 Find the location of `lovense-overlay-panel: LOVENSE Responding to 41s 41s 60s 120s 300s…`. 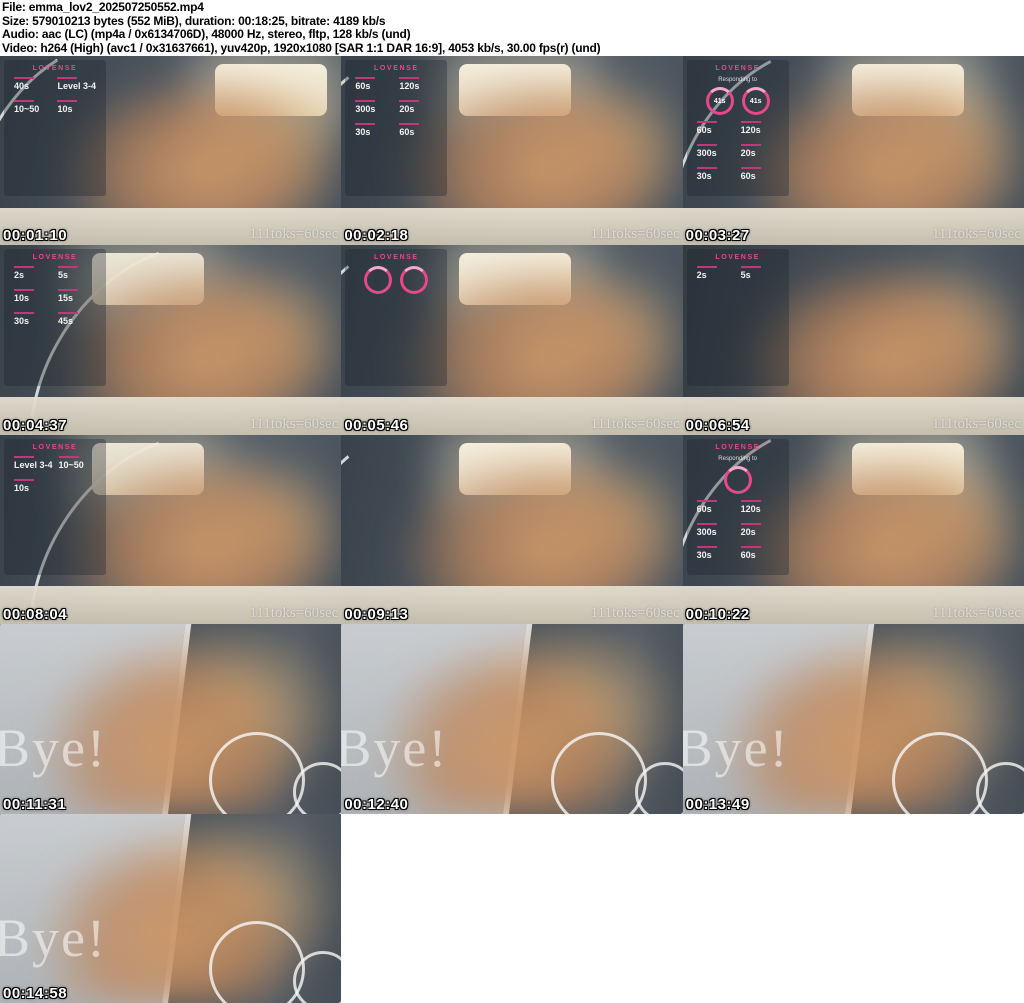

lovense-overlay-panel: LOVENSE Responding to 41s 41s 60s 120s 300s… is located at coordinates (737, 128).